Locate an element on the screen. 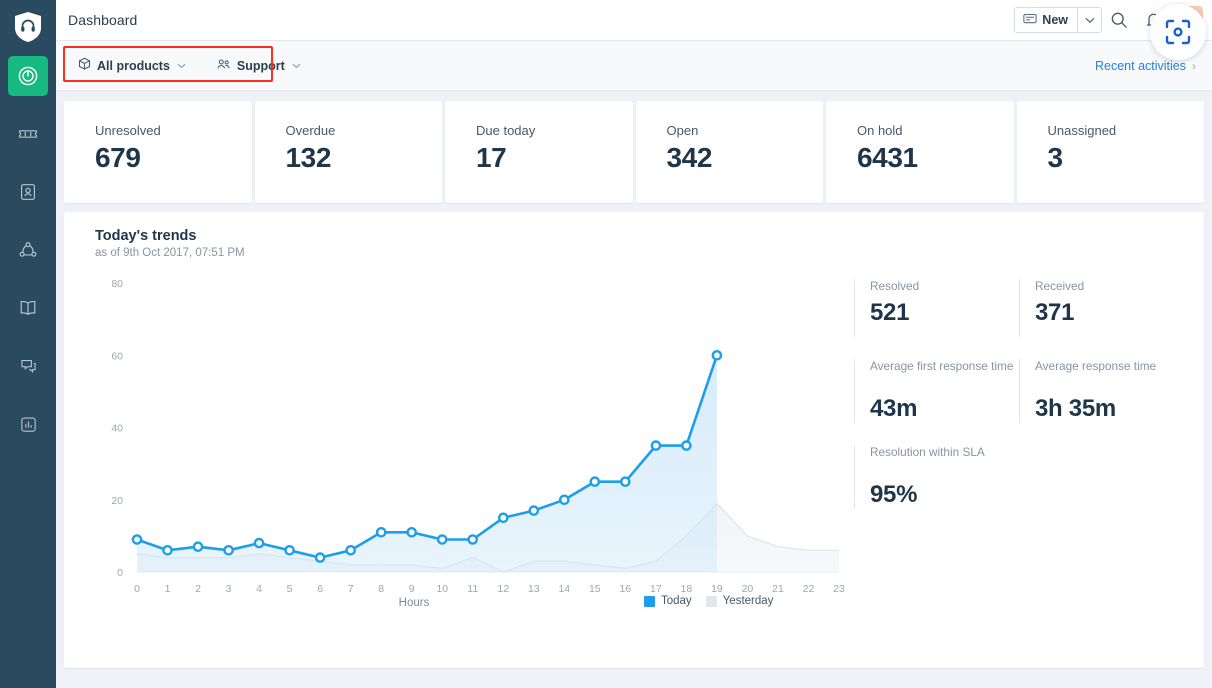 The height and width of the screenshot is (688, 1212). metric-value: 6431 is located at coordinates (887, 157).